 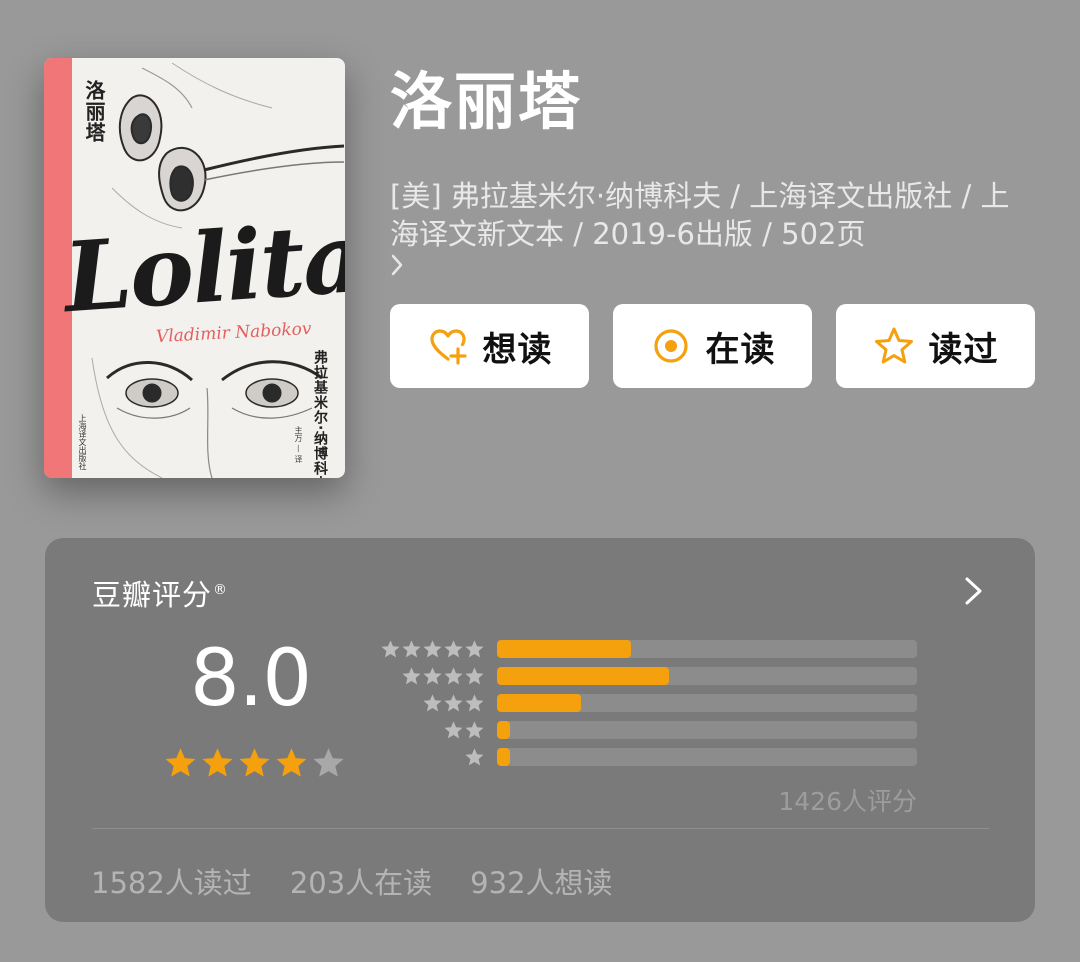 I want to click on target-circle-icon, so click(x=671, y=346).